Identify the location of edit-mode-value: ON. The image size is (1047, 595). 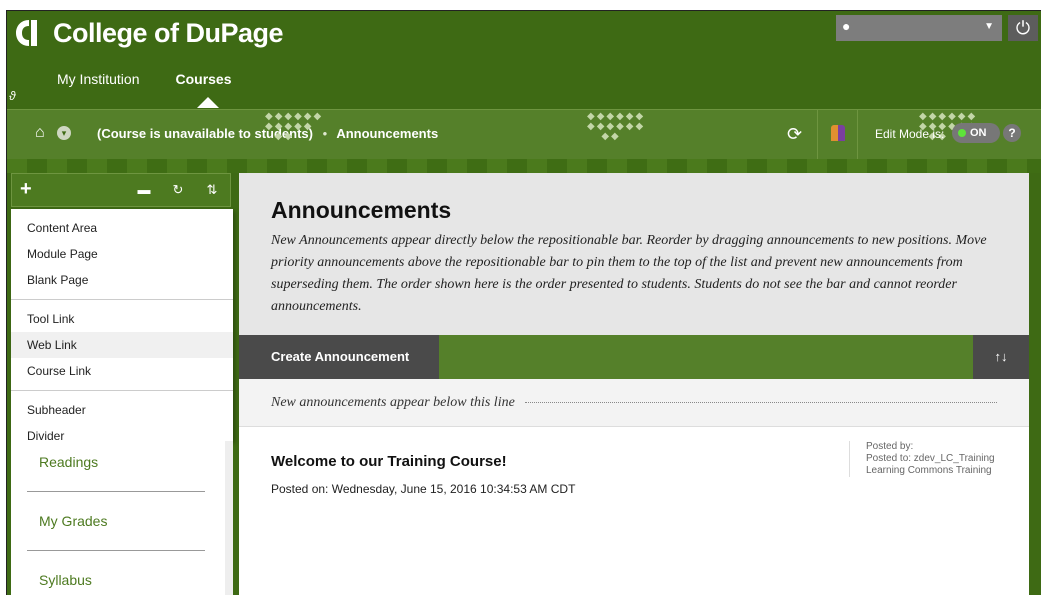
(978, 133).